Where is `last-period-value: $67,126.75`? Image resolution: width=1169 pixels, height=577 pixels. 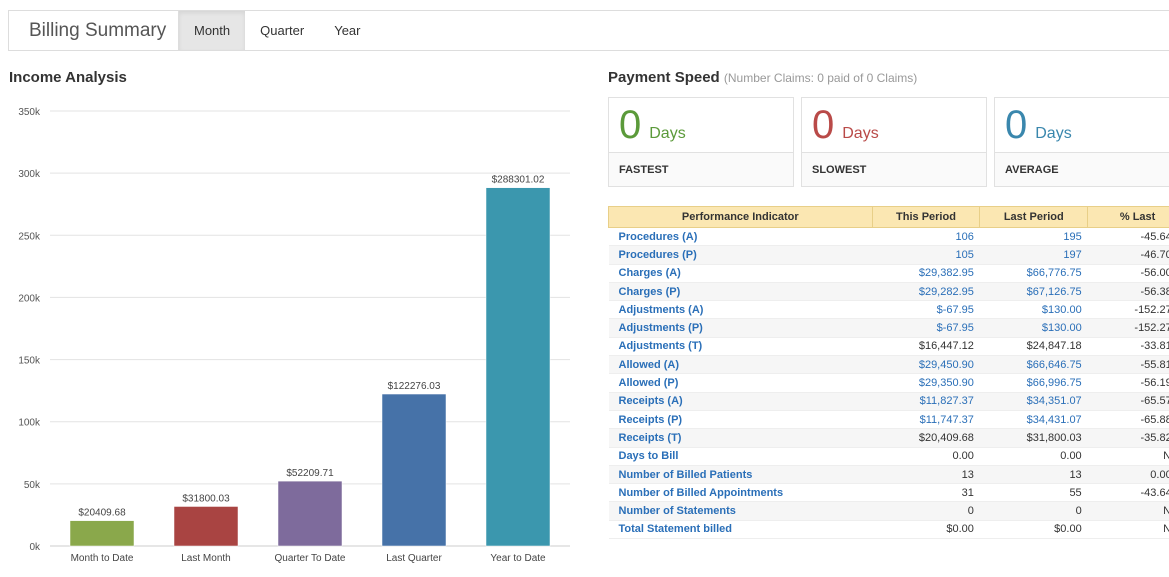
last-period-value: $67,126.75 is located at coordinates (1033, 292).